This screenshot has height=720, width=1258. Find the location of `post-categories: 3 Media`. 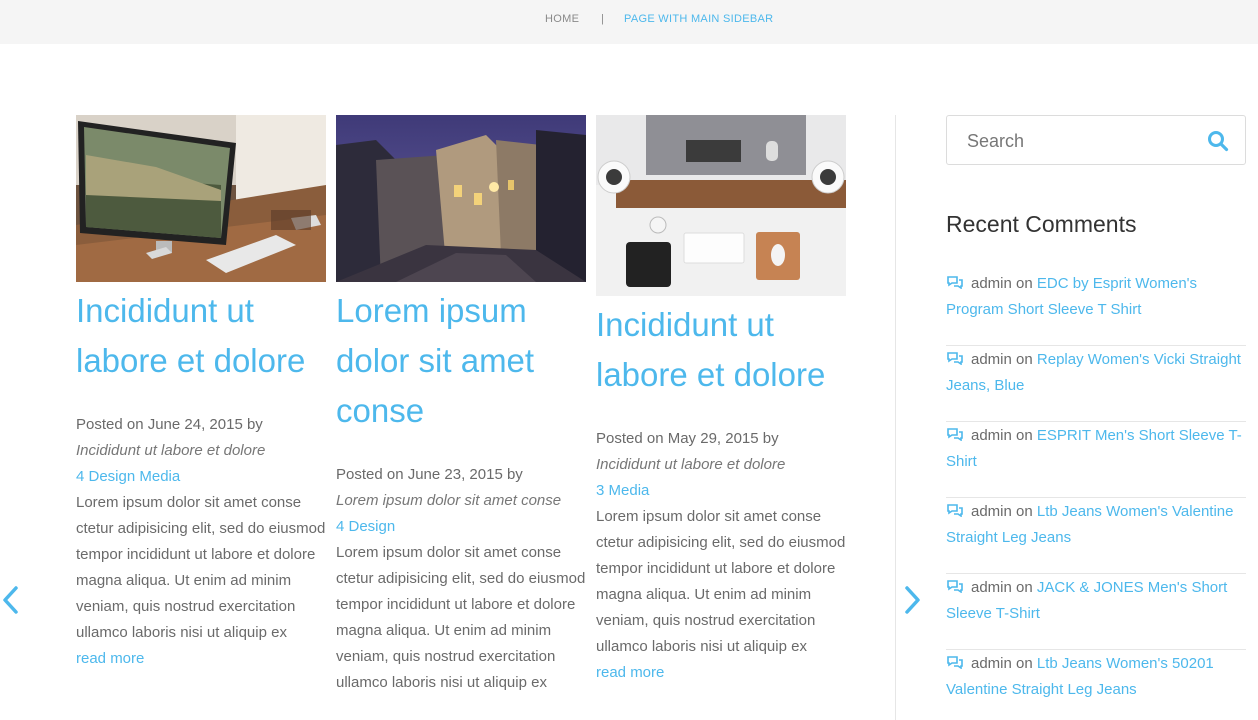

post-categories: 3 Media is located at coordinates (721, 491).